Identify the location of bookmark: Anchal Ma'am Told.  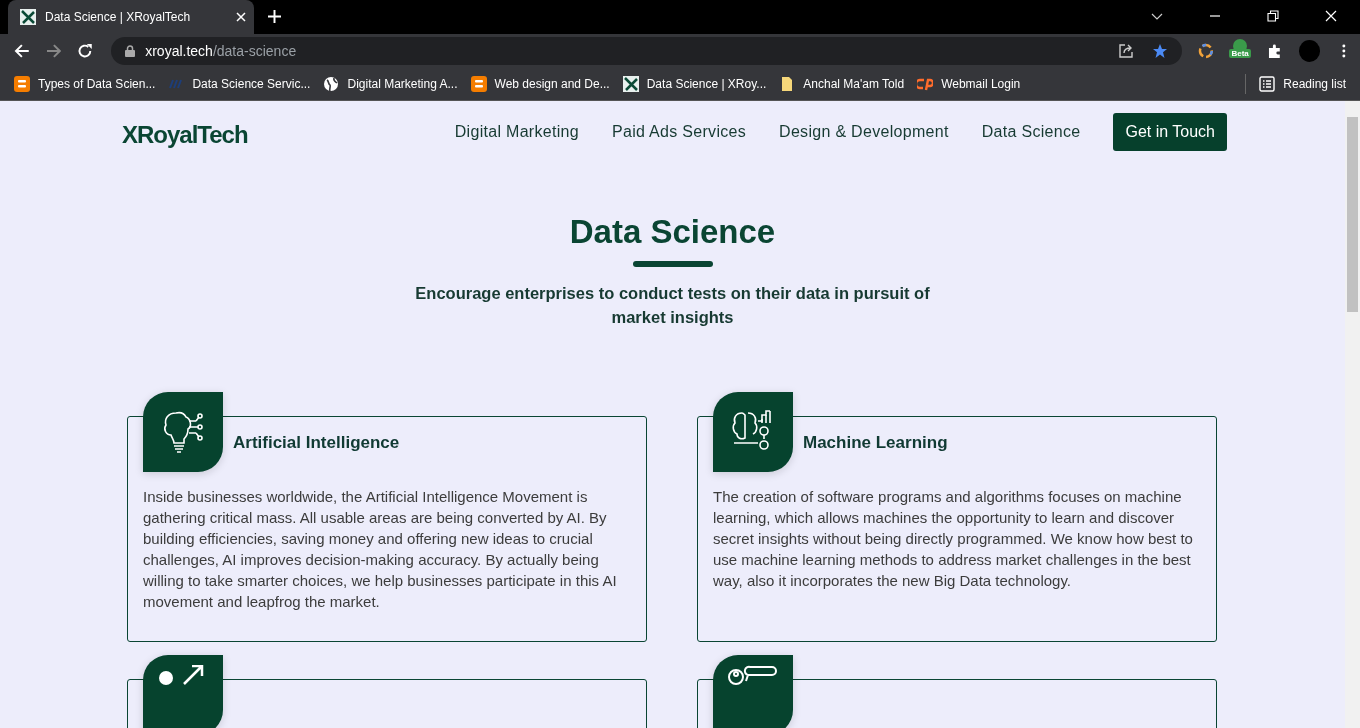
(842, 84).